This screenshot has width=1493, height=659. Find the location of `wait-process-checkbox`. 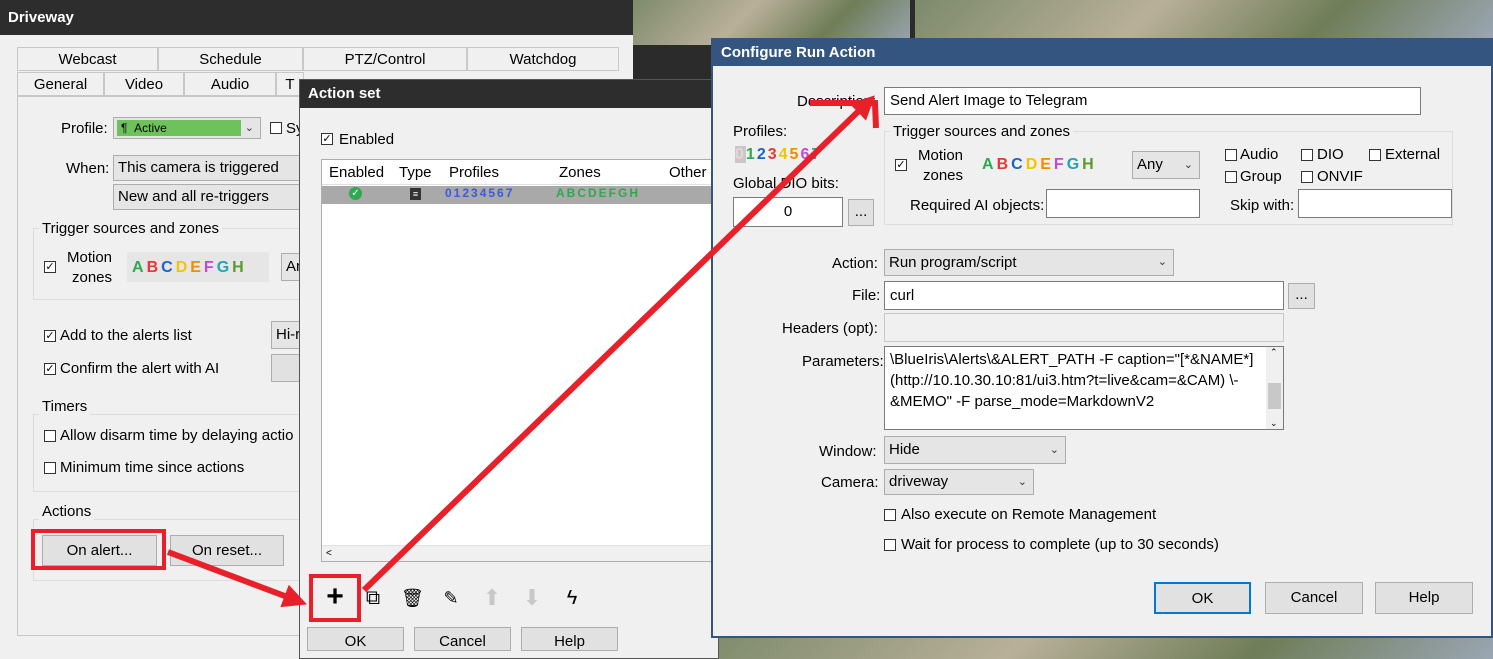

wait-process-checkbox is located at coordinates (890, 545).